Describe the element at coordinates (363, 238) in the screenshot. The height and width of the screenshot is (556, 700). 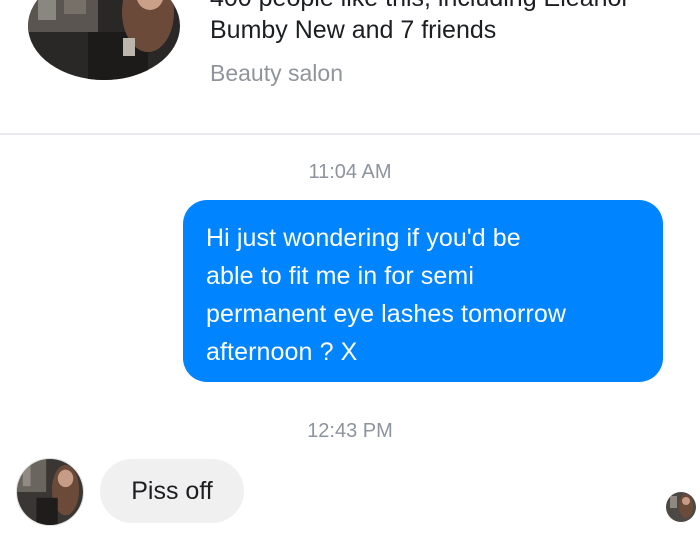
I see `message-line: Hi just wondering if you'd be` at that location.